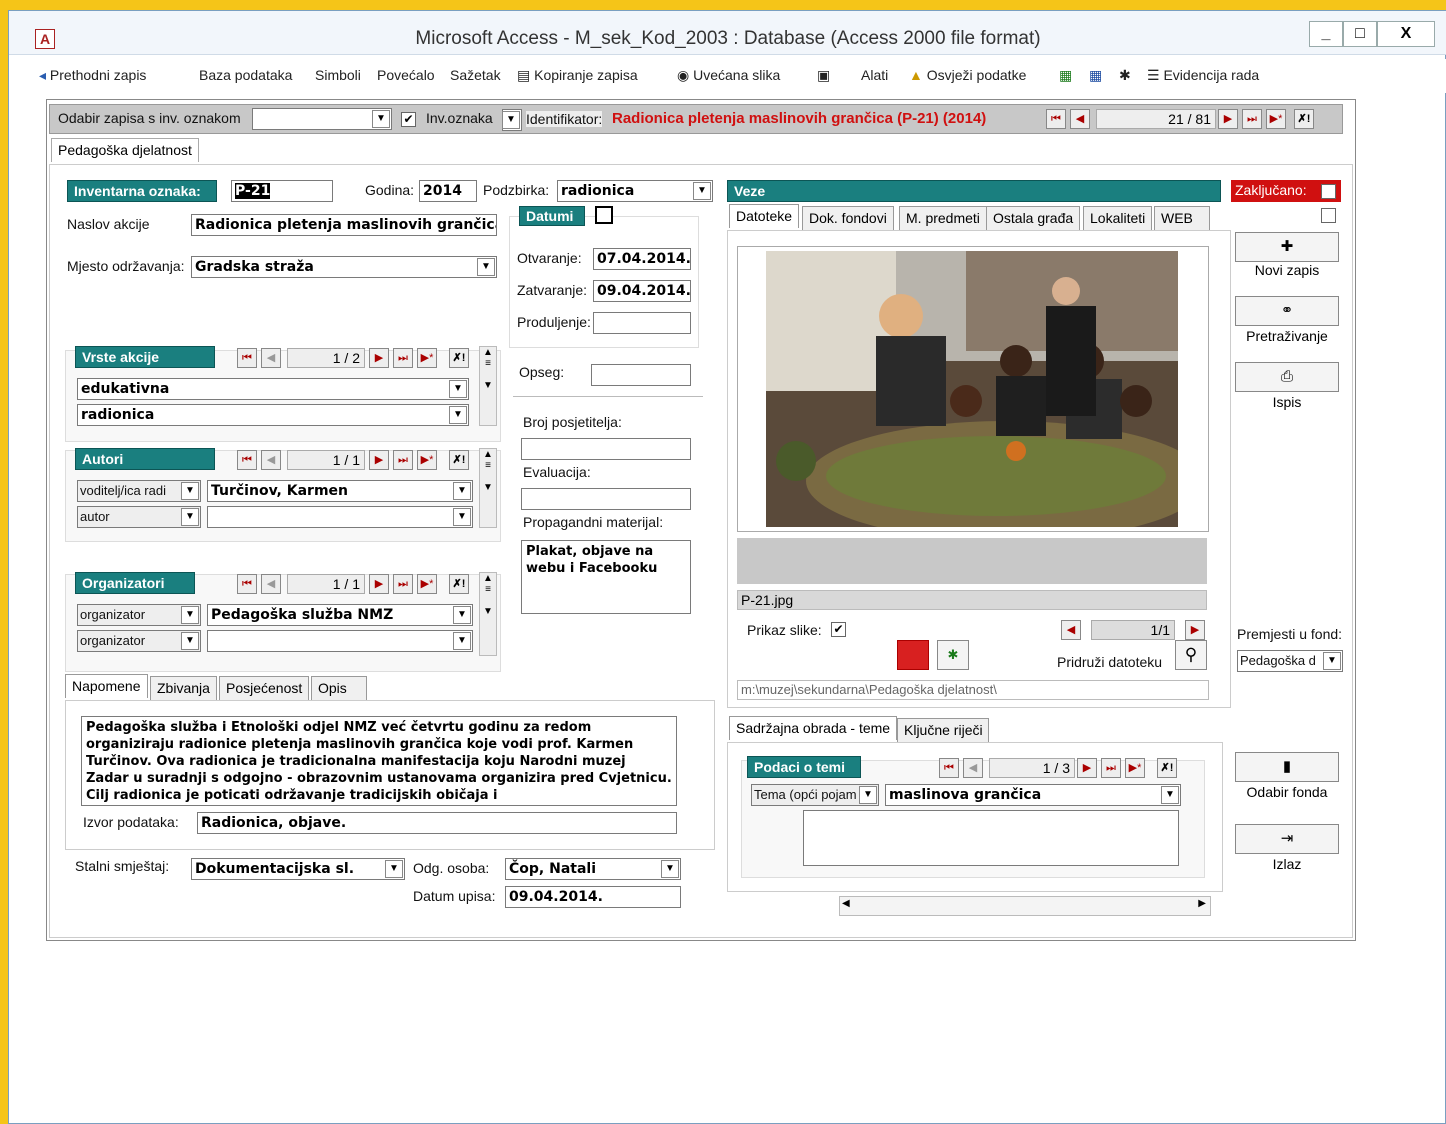 This screenshot has width=1446, height=1124. I want to click on search-button: ⚭, so click(1287, 311).